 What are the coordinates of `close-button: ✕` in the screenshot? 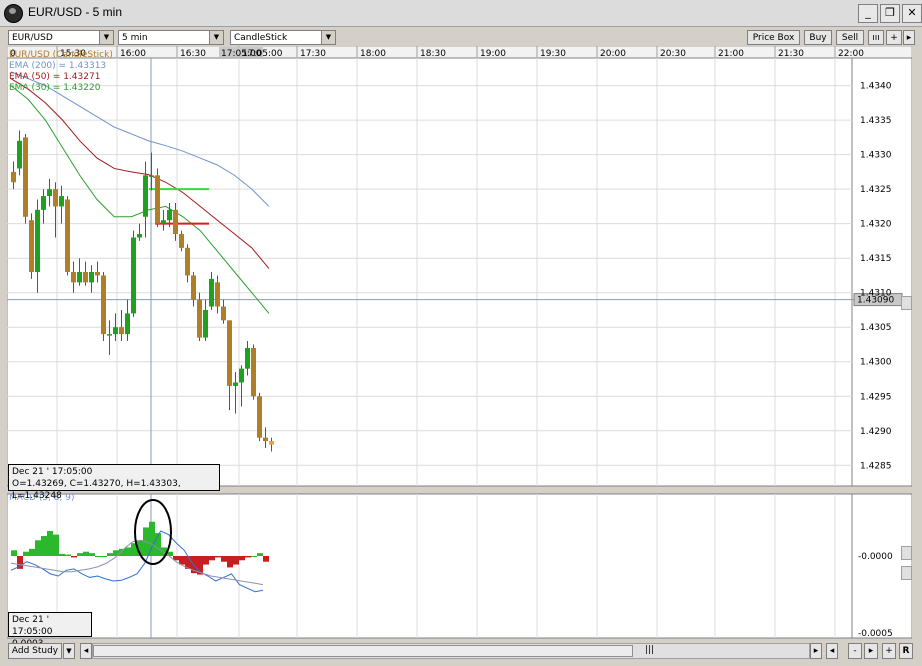 It's located at (912, 13).